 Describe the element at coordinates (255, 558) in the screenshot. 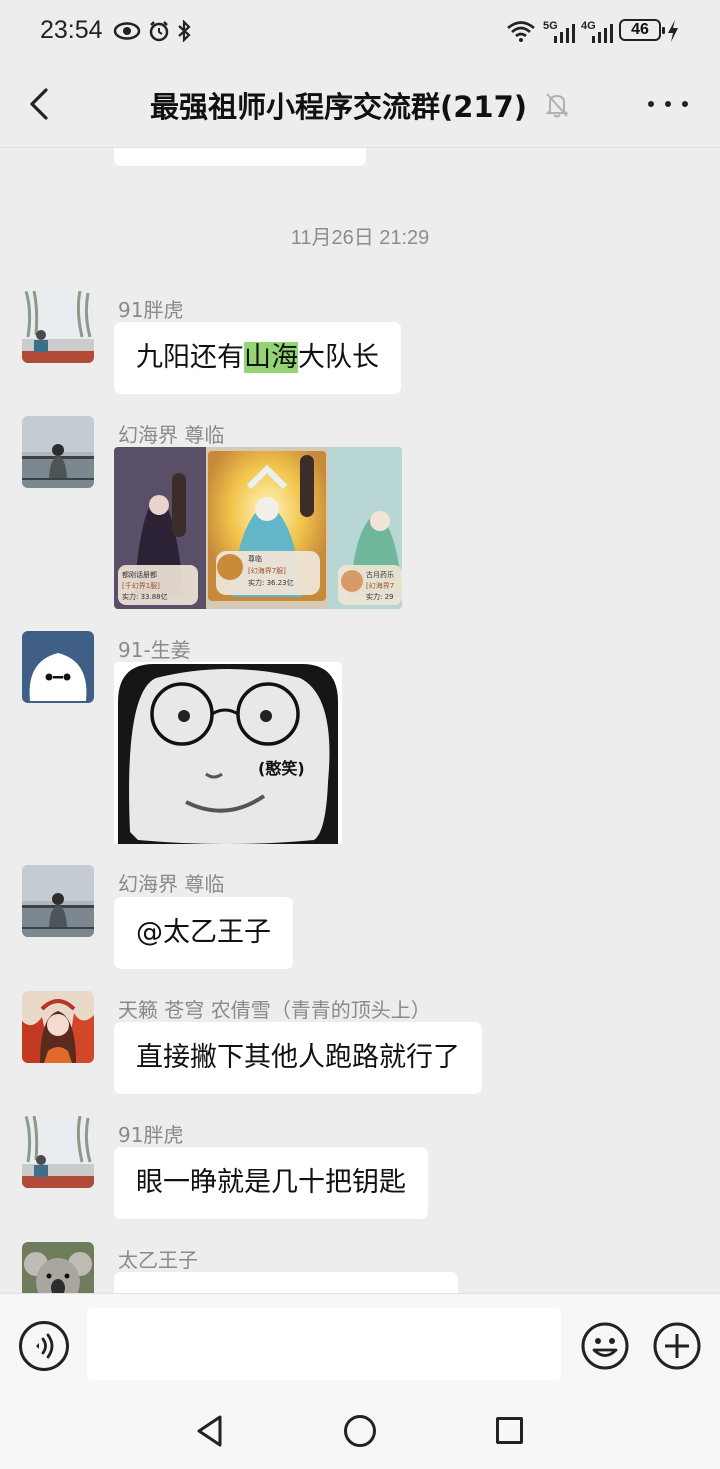

I see `card-badge: 尊临` at that location.